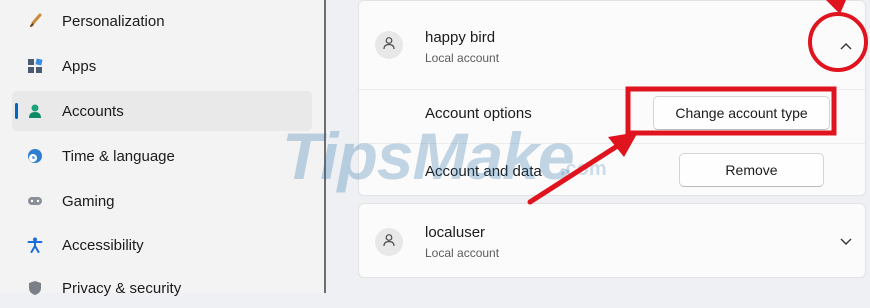  I want to click on active-indicator, so click(16, 111).